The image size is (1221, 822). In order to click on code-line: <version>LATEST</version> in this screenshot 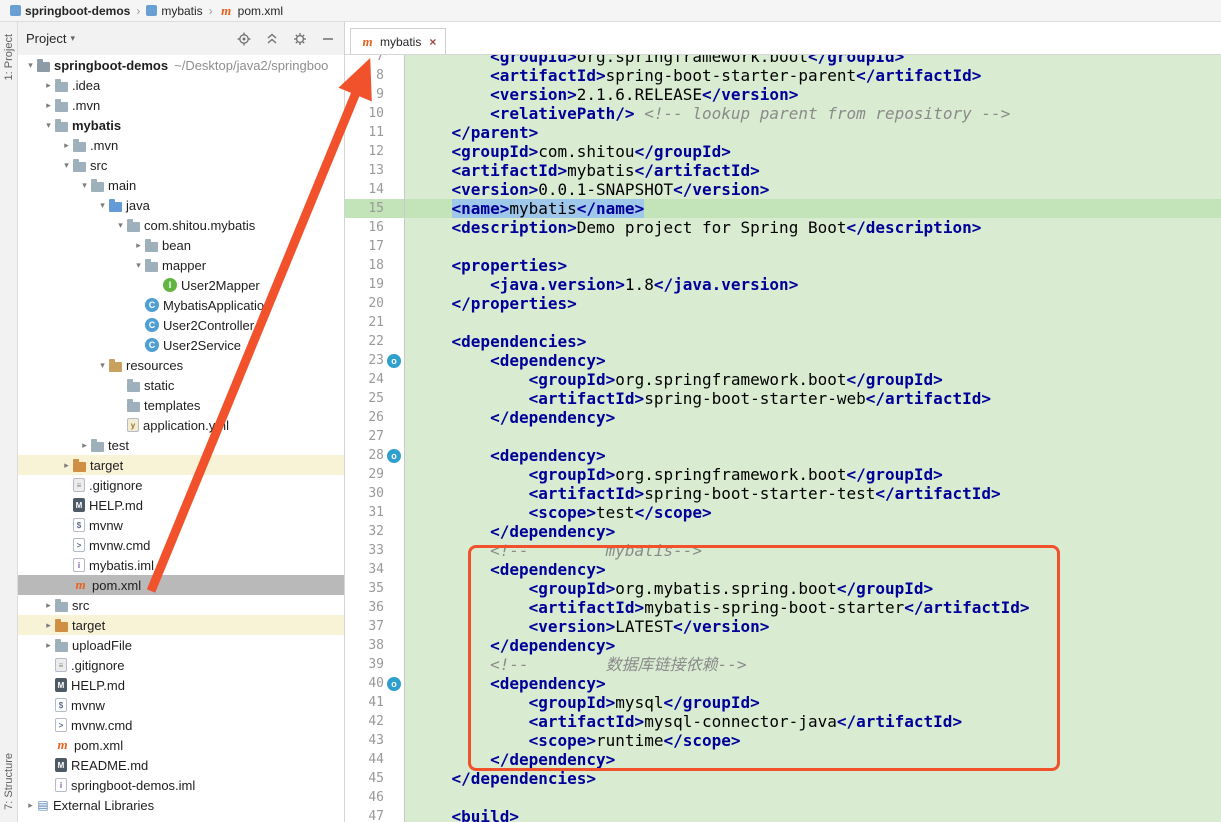, I will do `click(813, 626)`.